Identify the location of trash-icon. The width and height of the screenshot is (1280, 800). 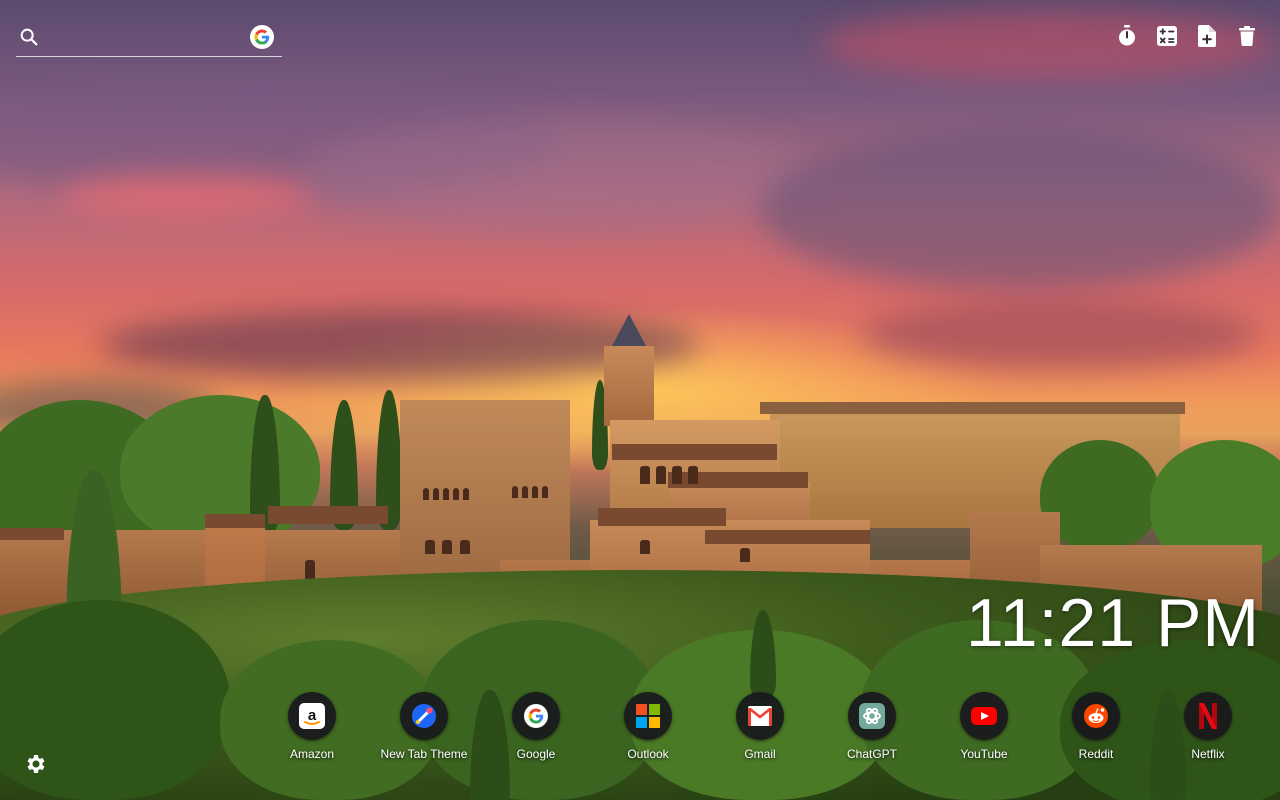
(1247, 36).